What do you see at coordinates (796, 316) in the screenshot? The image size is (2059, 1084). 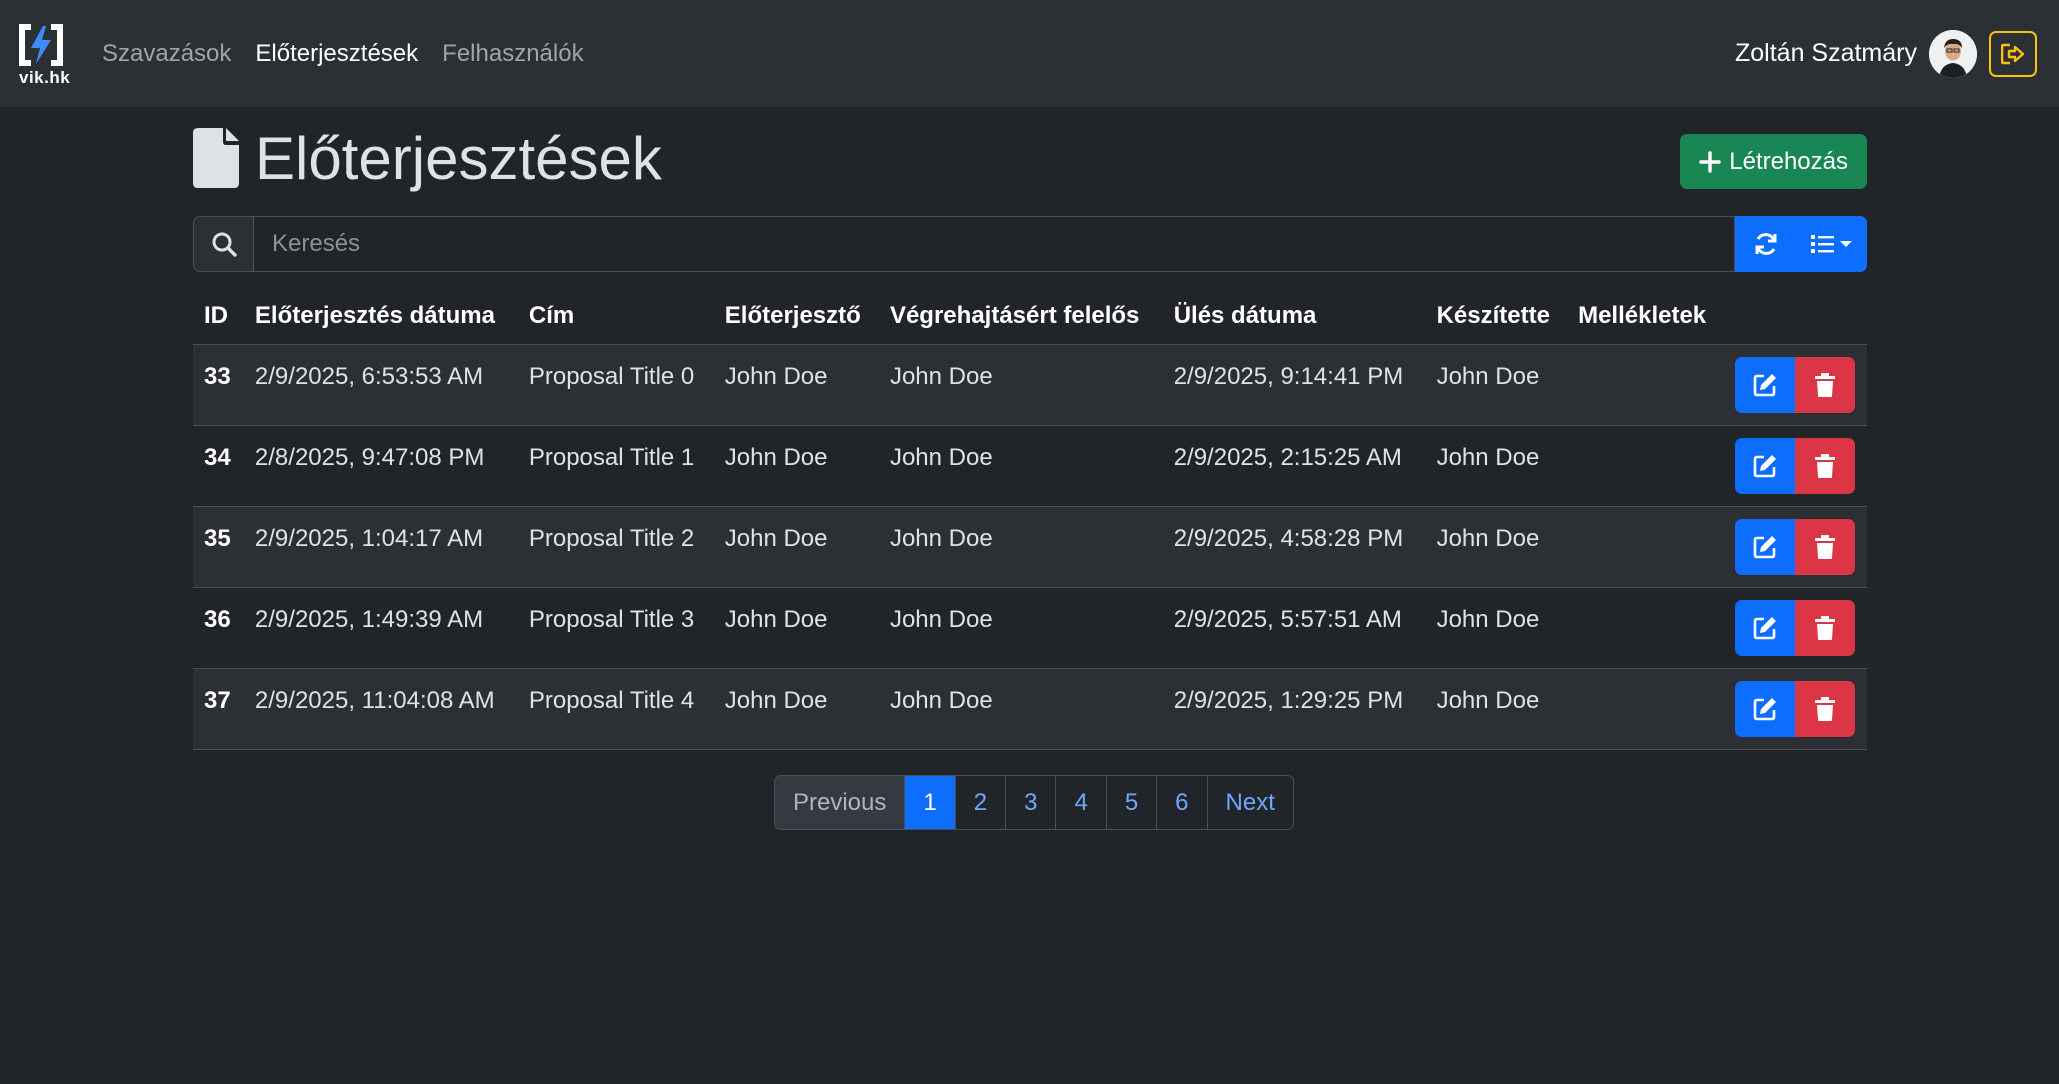 I see `col-proposer: Előterjesztő` at bounding box center [796, 316].